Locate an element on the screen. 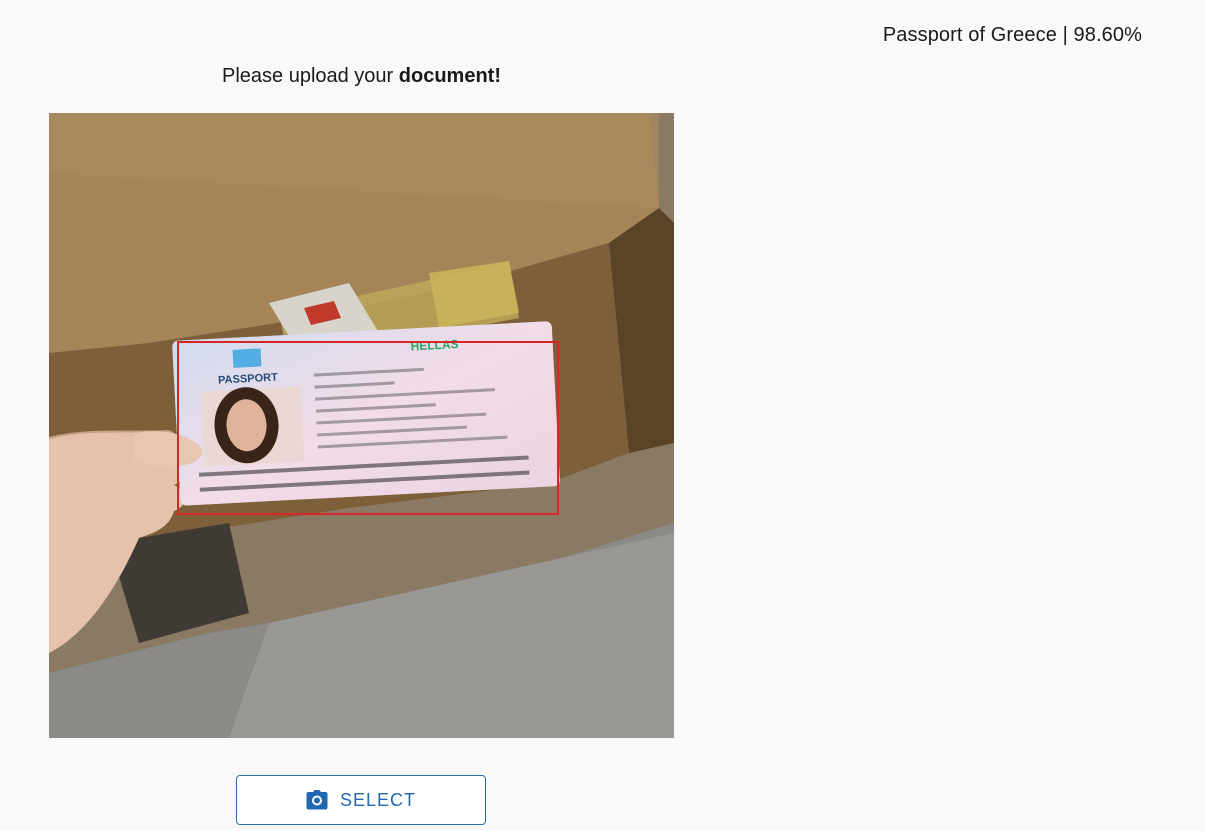 The height and width of the screenshot is (831, 1205). upload-prompt: Please upload your document! is located at coordinates (361, 76).